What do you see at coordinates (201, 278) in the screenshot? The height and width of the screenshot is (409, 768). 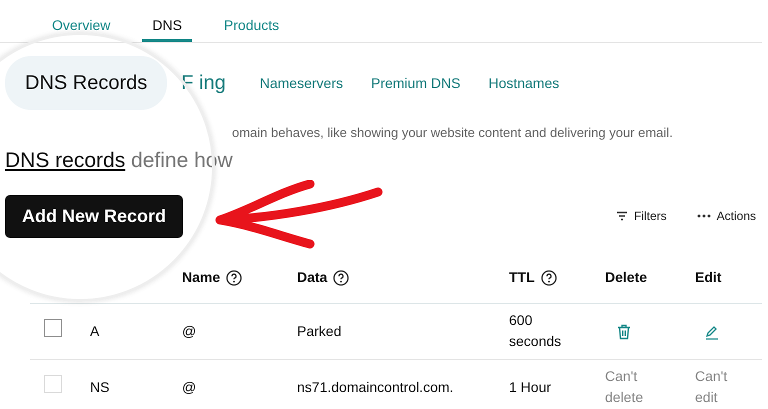 I see `column-header: Name` at bounding box center [201, 278].